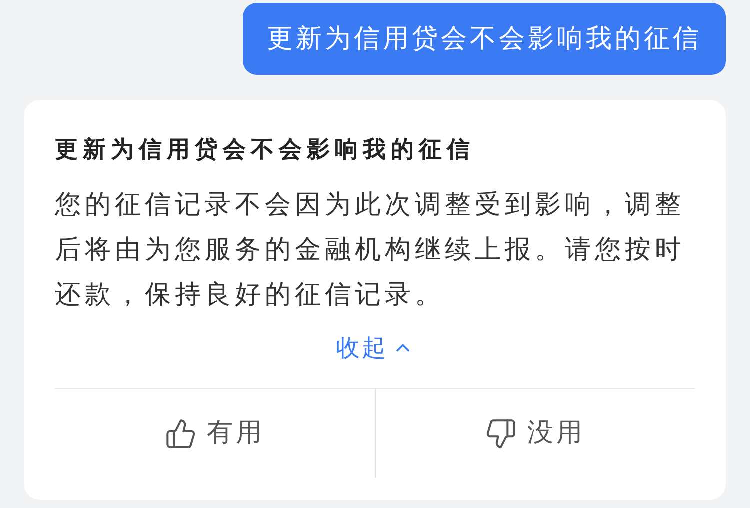 This screenshot has height=508, width=750. What do you see at coordinates (375, 348) in the screenshot?
I see `collapse-button: 收起` at bounding box center [375, 348].